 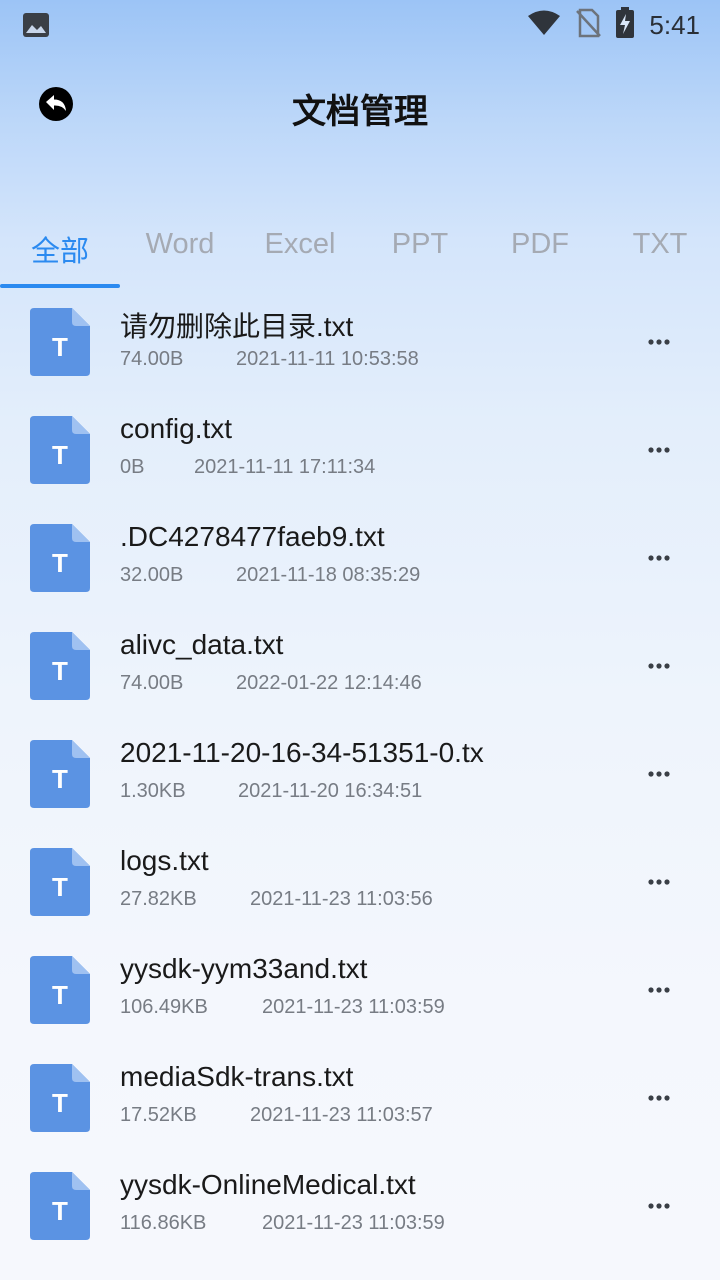 What do you see at coordinates (202, 644) in the screenshot?
I see `file-name: alivc_data.txt` at bounding box center [202, 644].